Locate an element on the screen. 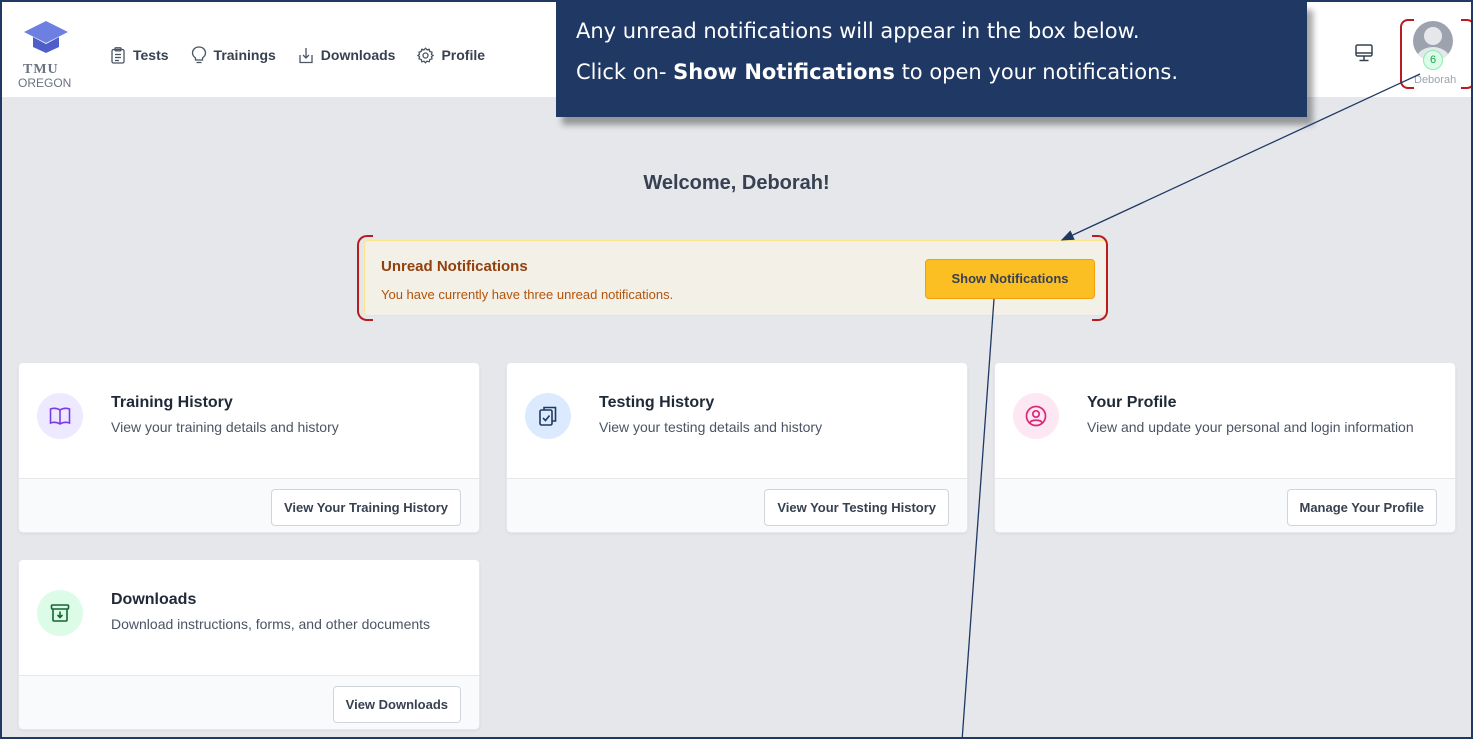 The image size is (1473, 739). card-description: View your testing details and history is located at coordinates (711, 427).